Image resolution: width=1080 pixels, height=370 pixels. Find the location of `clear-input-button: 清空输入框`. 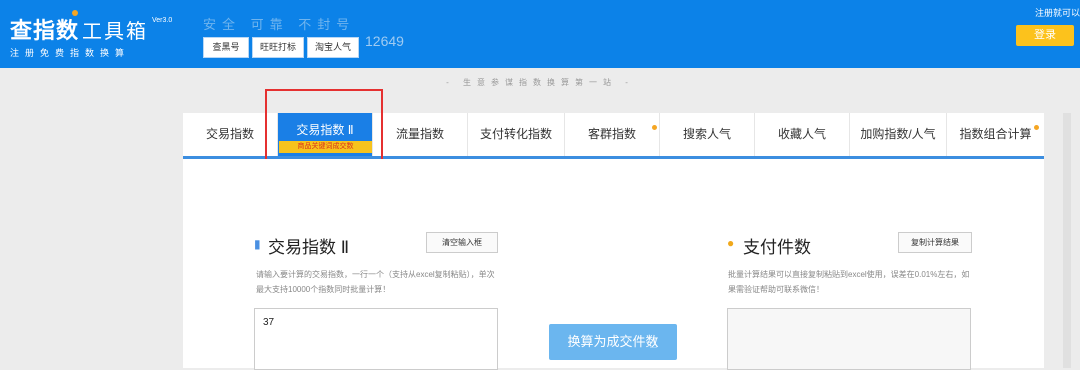

clear-input-button: 清空输入框 is located at coordinates (462, 242).